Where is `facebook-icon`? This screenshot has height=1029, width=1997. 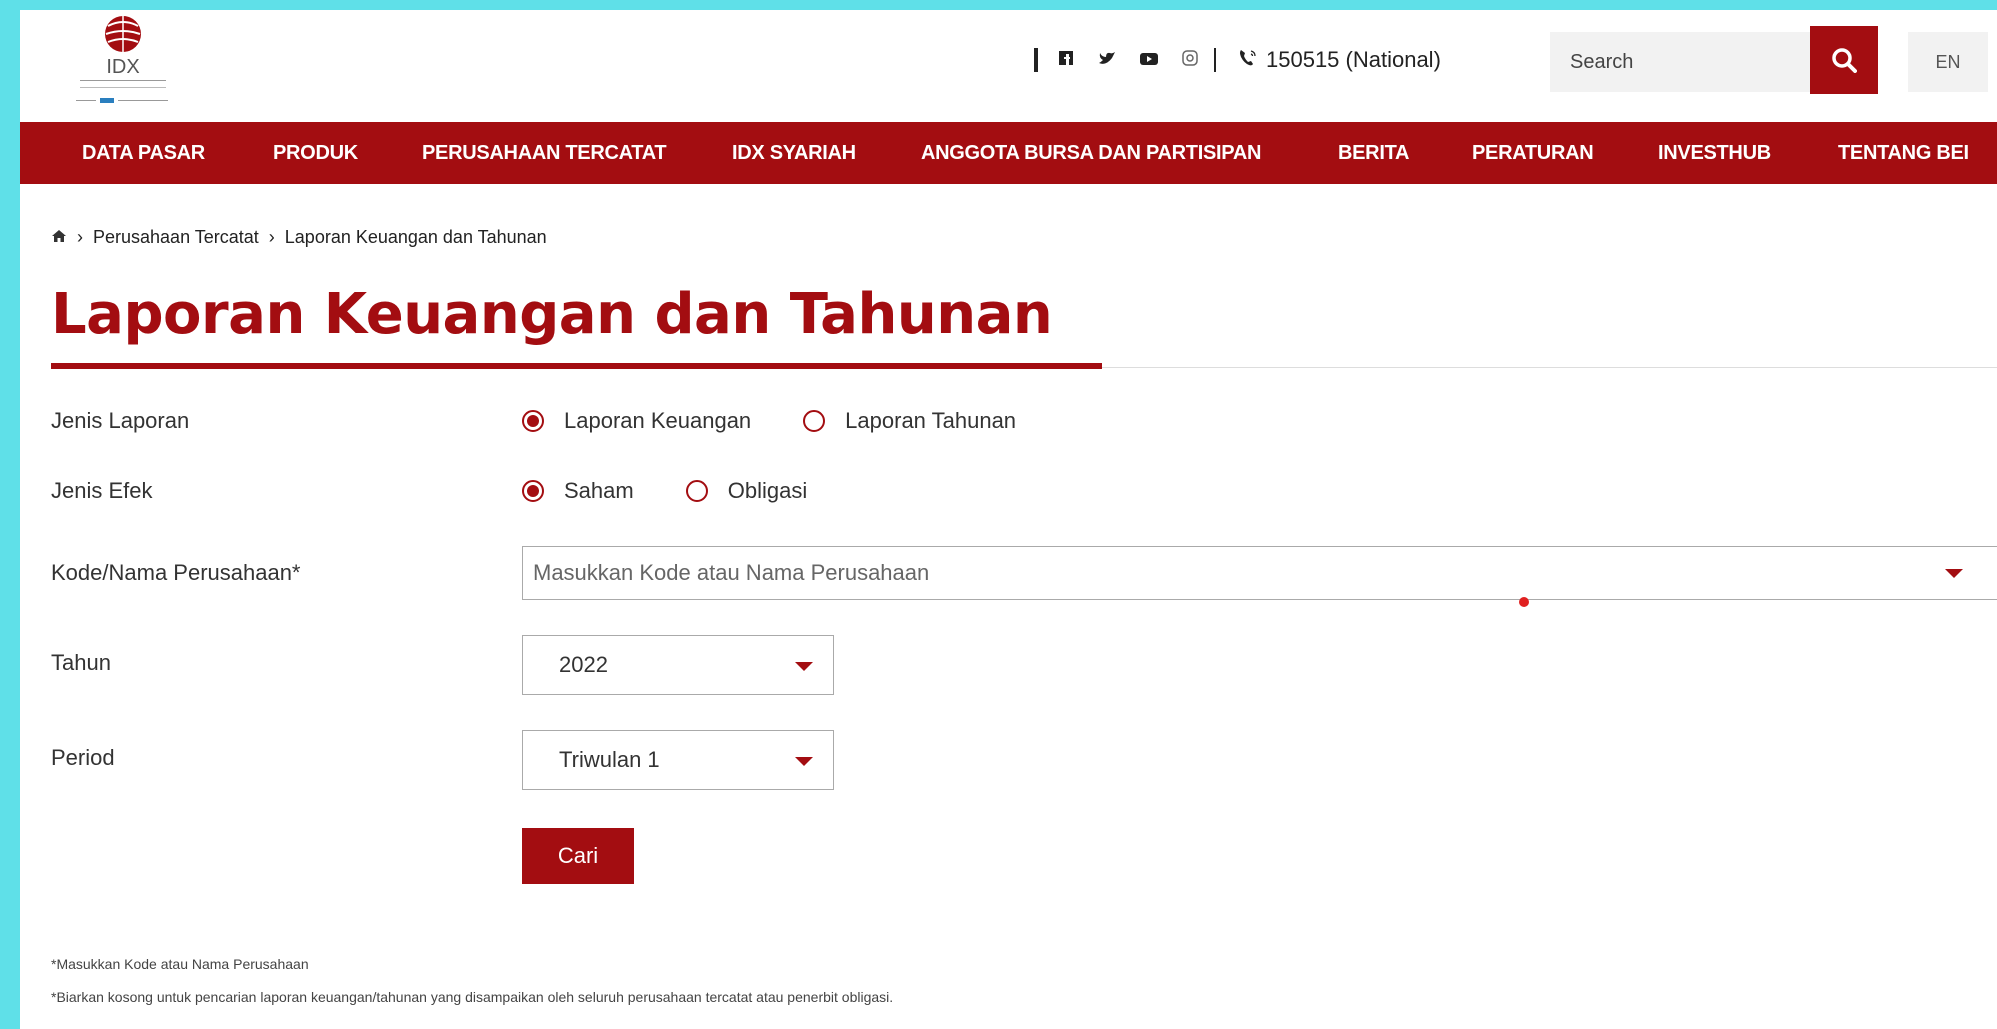
facebook-icon is located at coordinates (1066, 60).